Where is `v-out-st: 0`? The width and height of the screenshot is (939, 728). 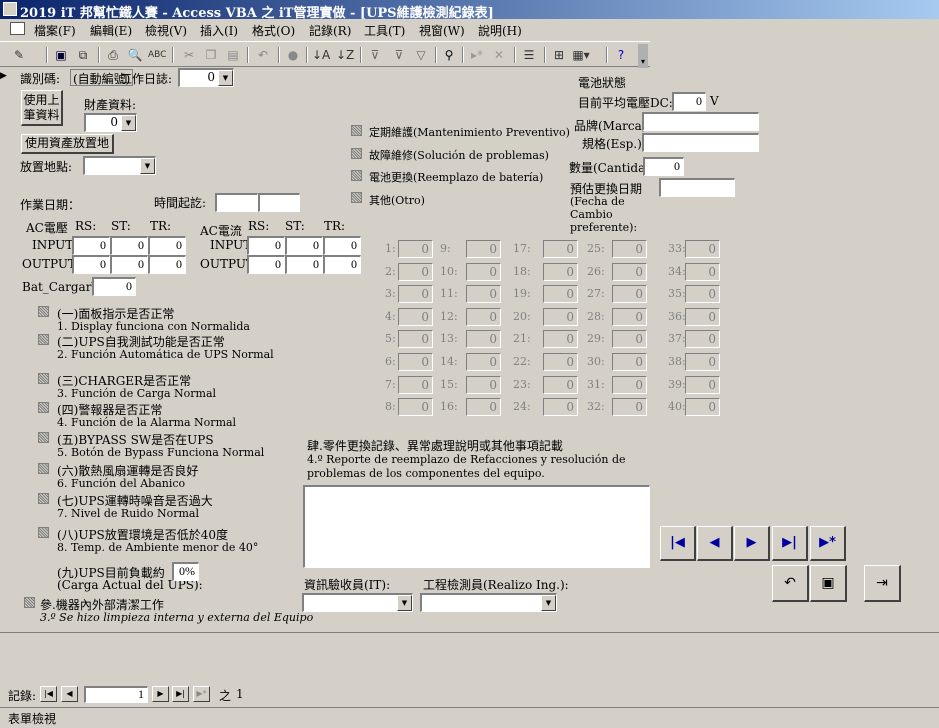 v-out-st: 0 is located at coordinates (129, 264).